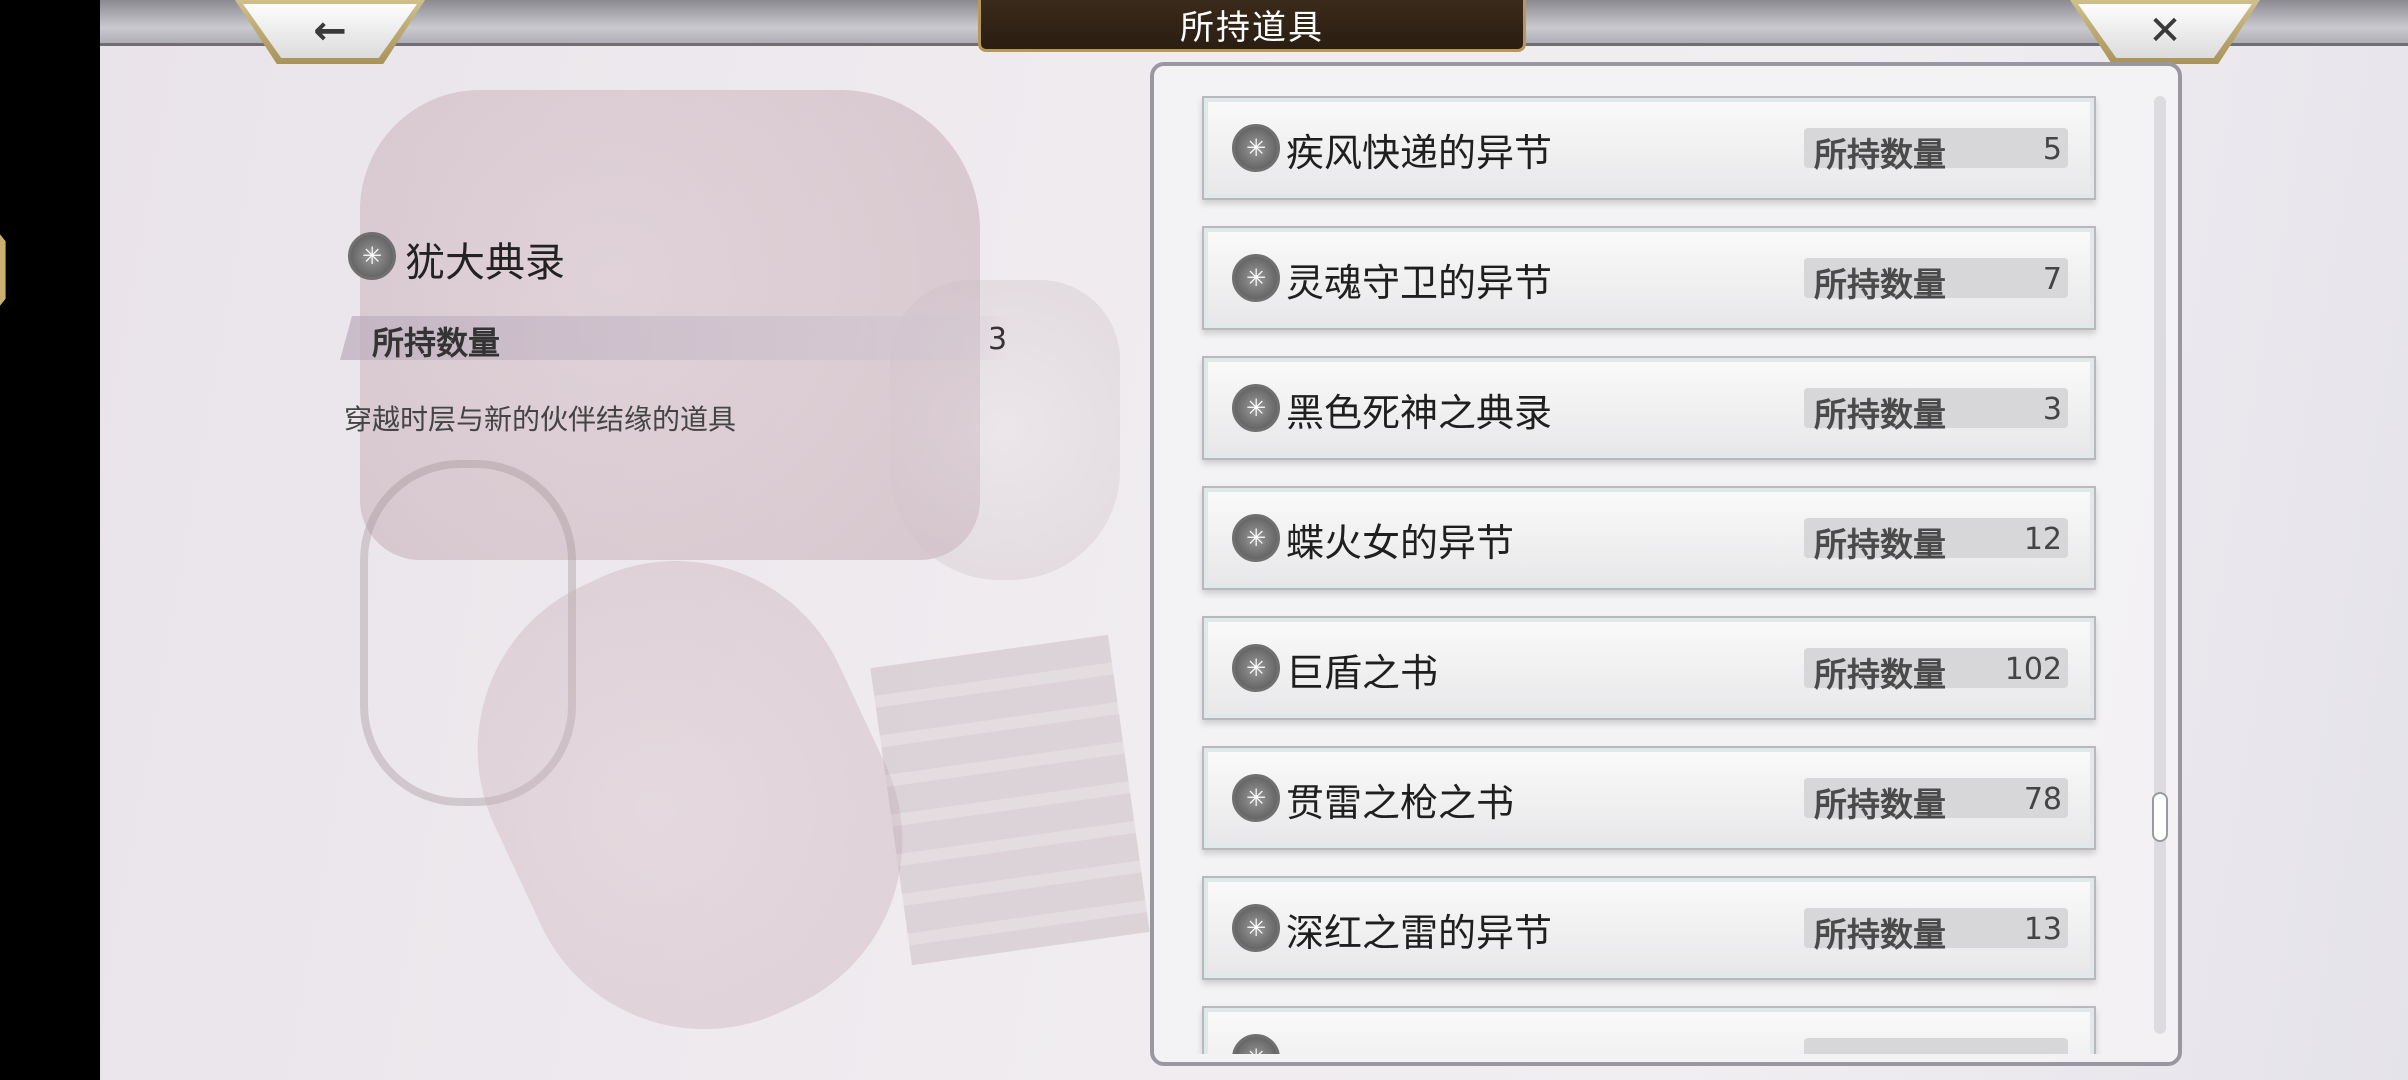 The height and width of the screenshot is (1080, 2408). Describe the element at coordinates (998, 339) in the screenshot. I see `detail-quantity-value: 3` at that location.